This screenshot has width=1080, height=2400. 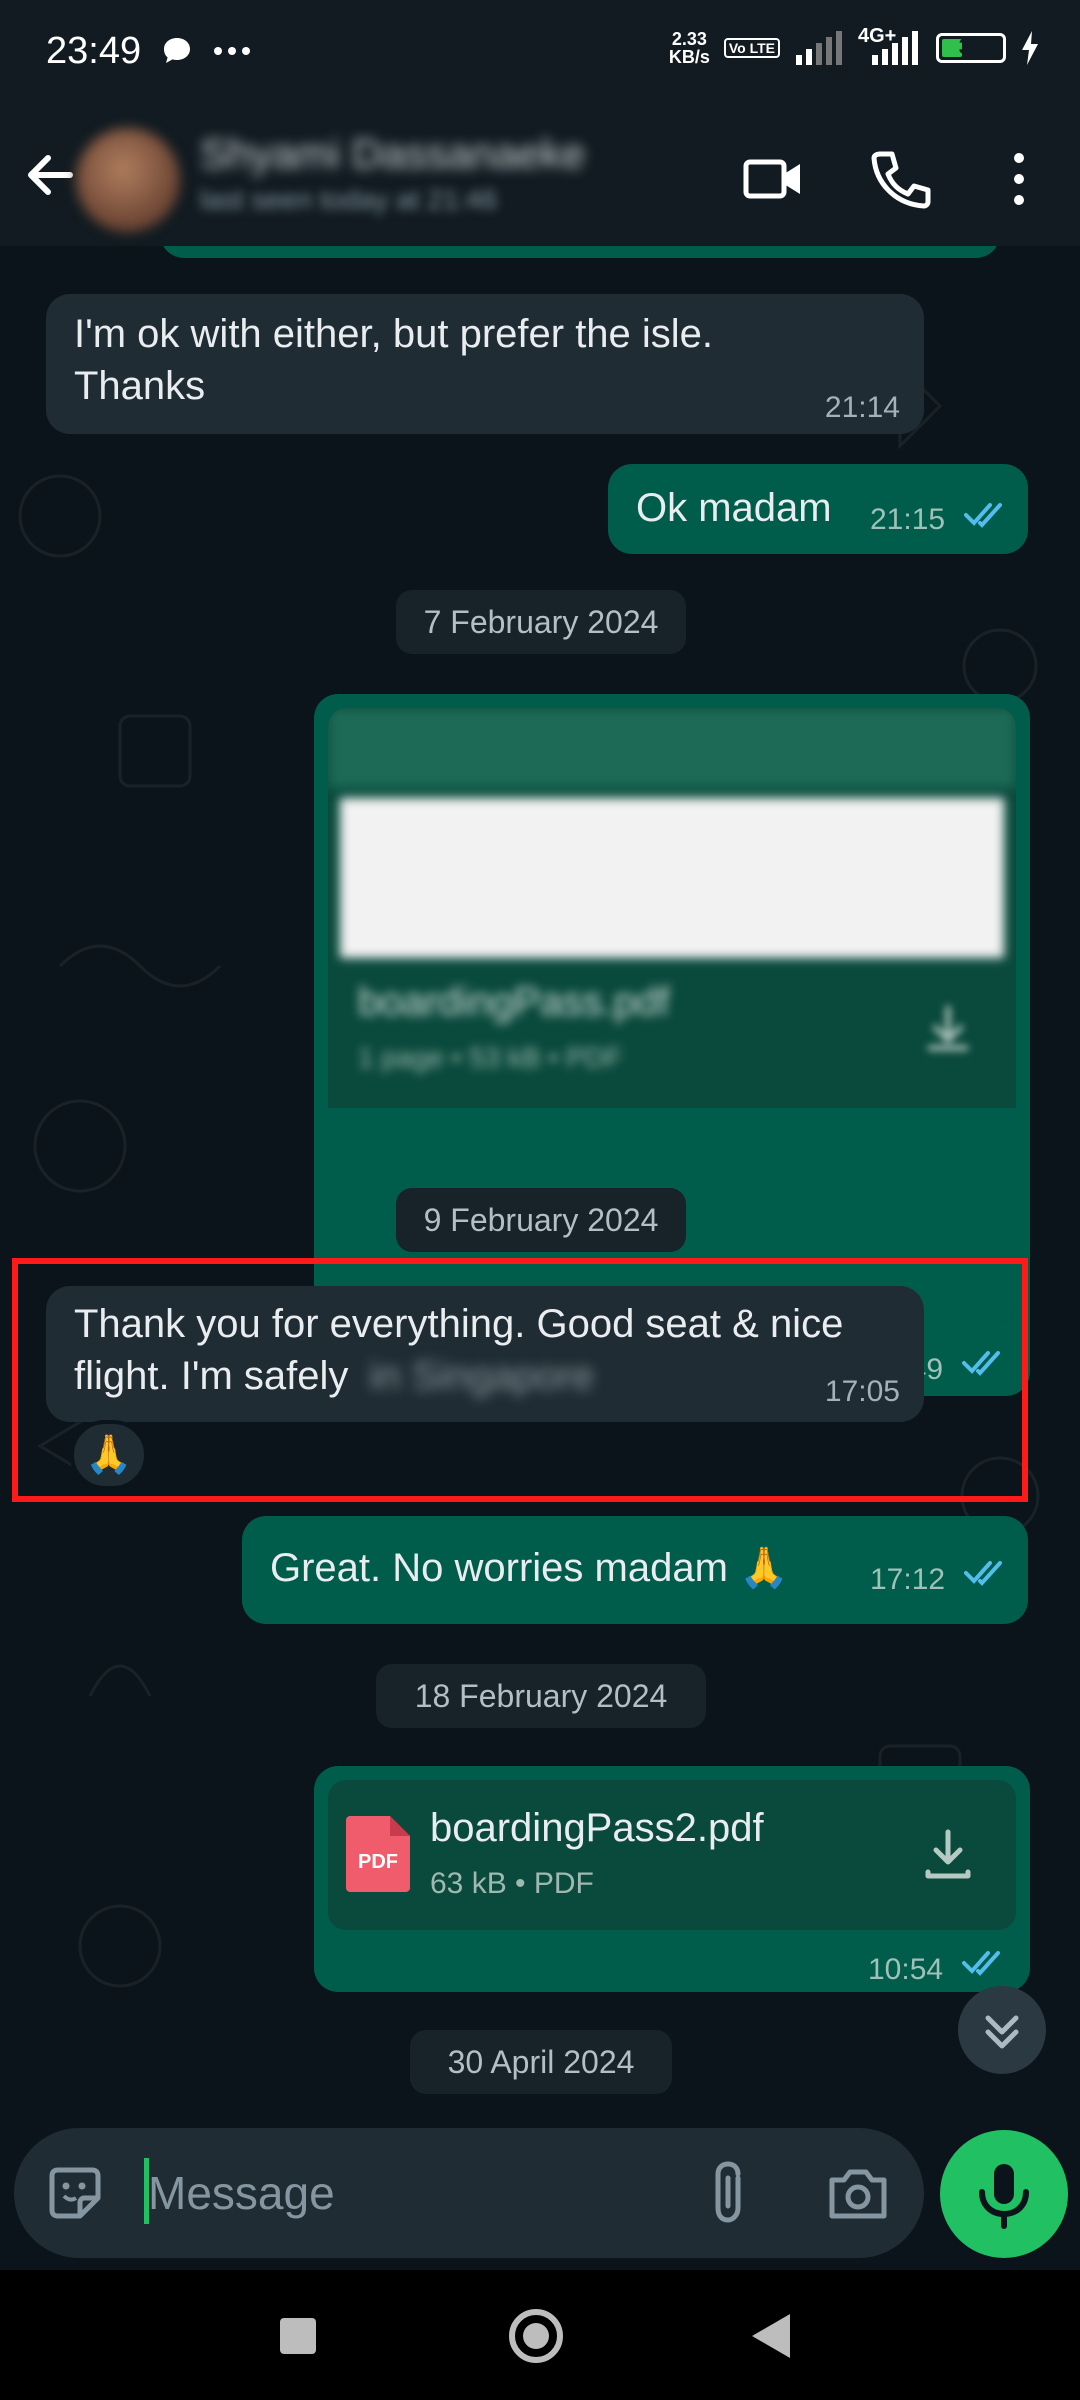 I want to click on reaction-badge: 🙏, so click(x=109, y=1455).